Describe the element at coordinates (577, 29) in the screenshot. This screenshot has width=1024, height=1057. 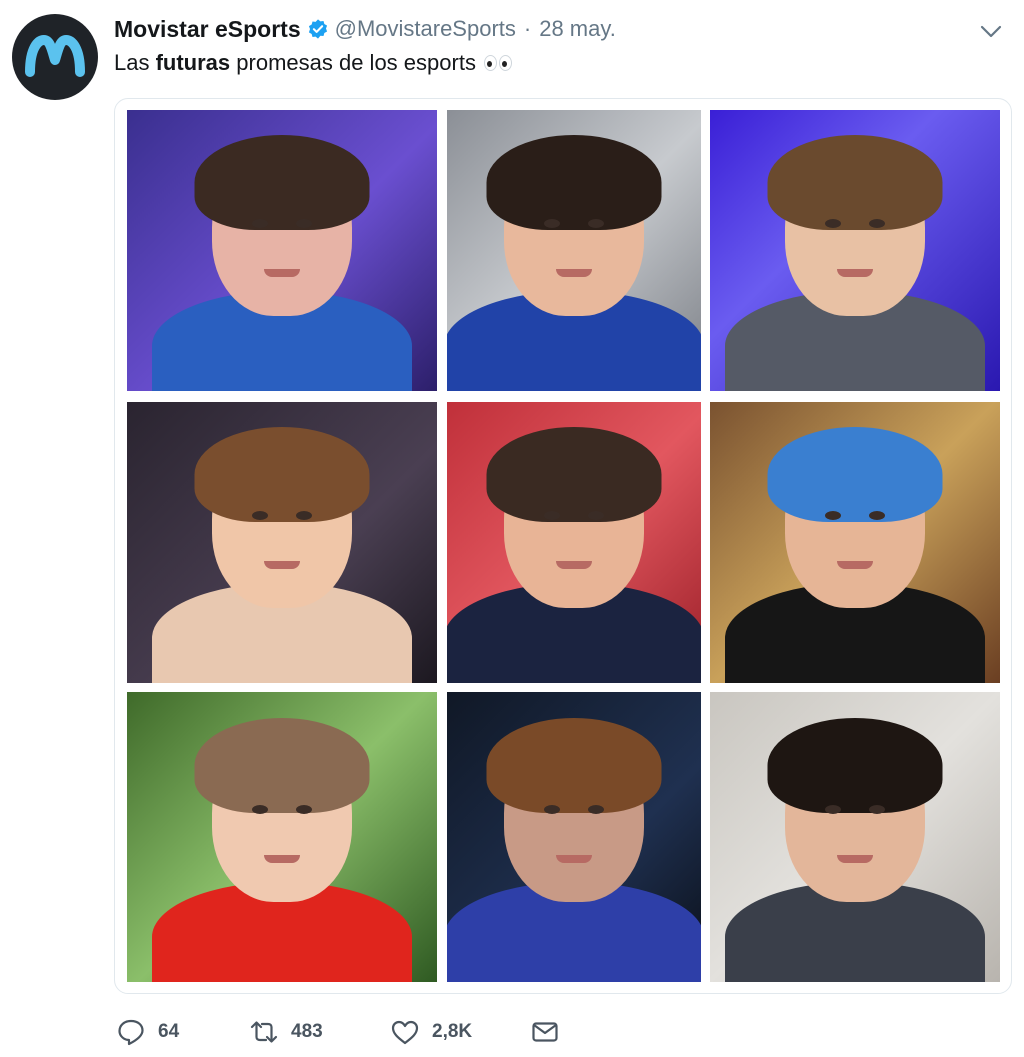
I see `tweet-date: 28 may.` at that location.